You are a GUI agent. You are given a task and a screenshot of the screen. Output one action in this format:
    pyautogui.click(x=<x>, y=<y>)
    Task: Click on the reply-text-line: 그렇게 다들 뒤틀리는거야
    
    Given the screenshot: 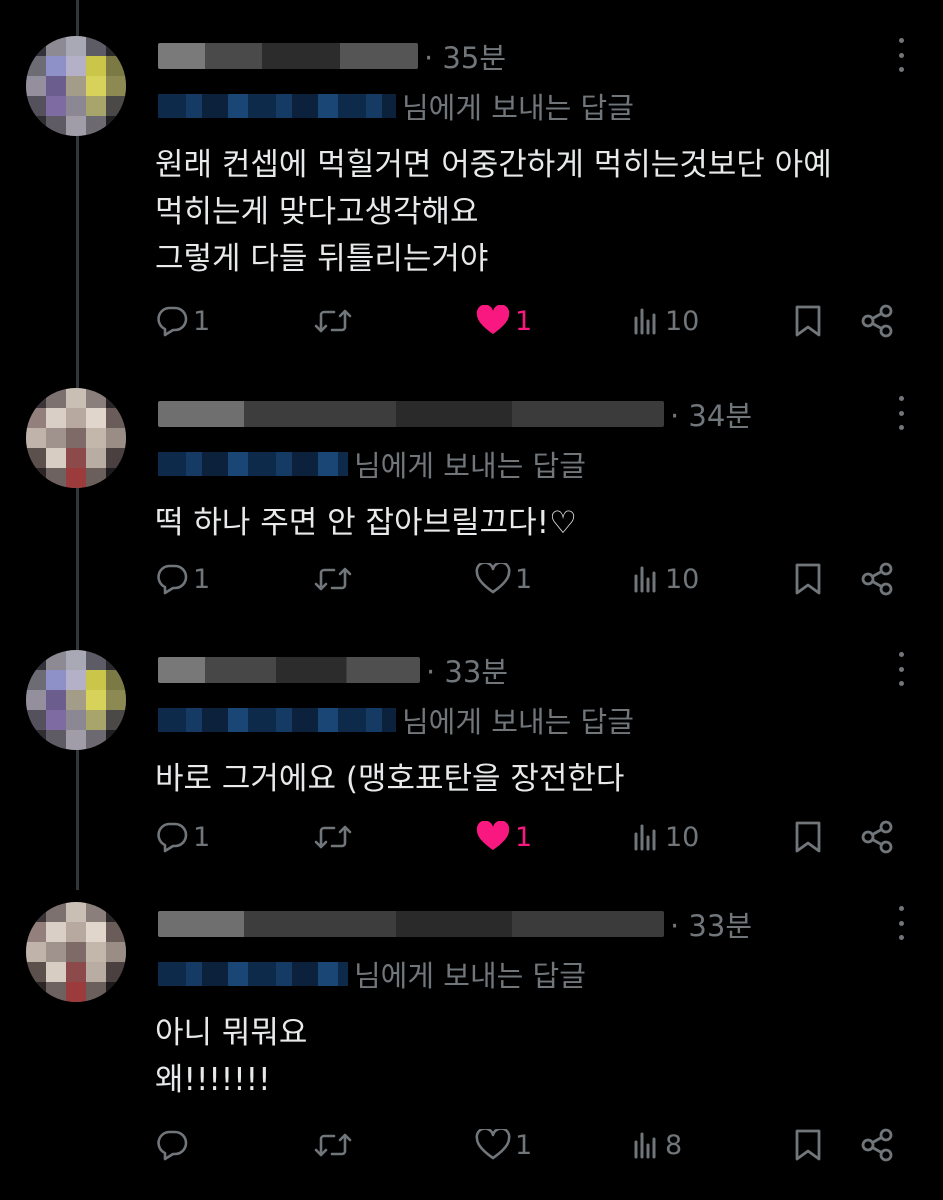 What is the action you would take?
    pyautogui.click(x=322, y=259)
    